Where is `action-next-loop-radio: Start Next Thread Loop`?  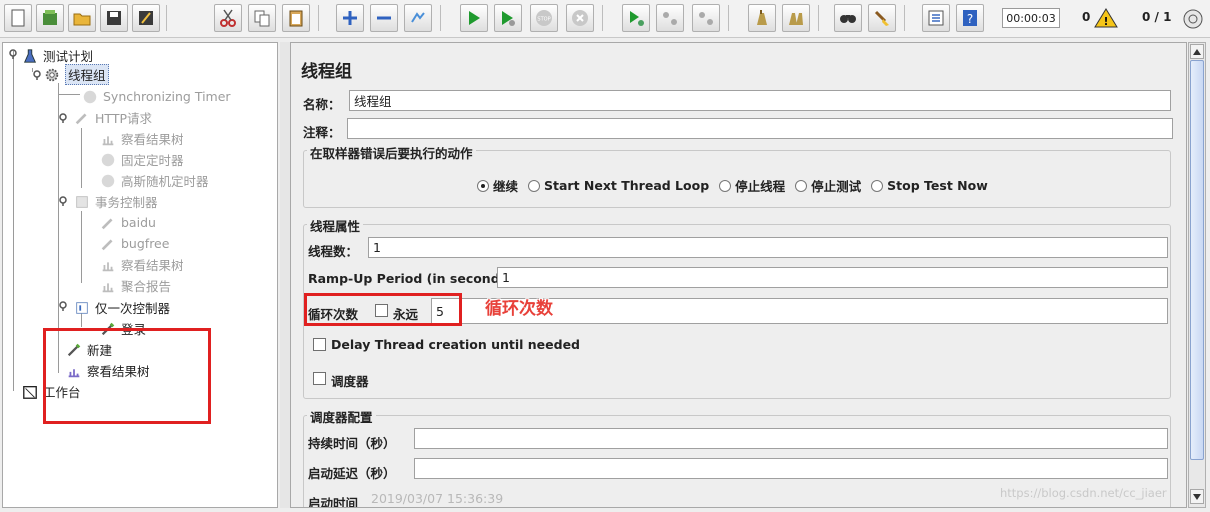 action-next-loop-radio: Start Next Thread Loop is located at coordinates (618, 185).